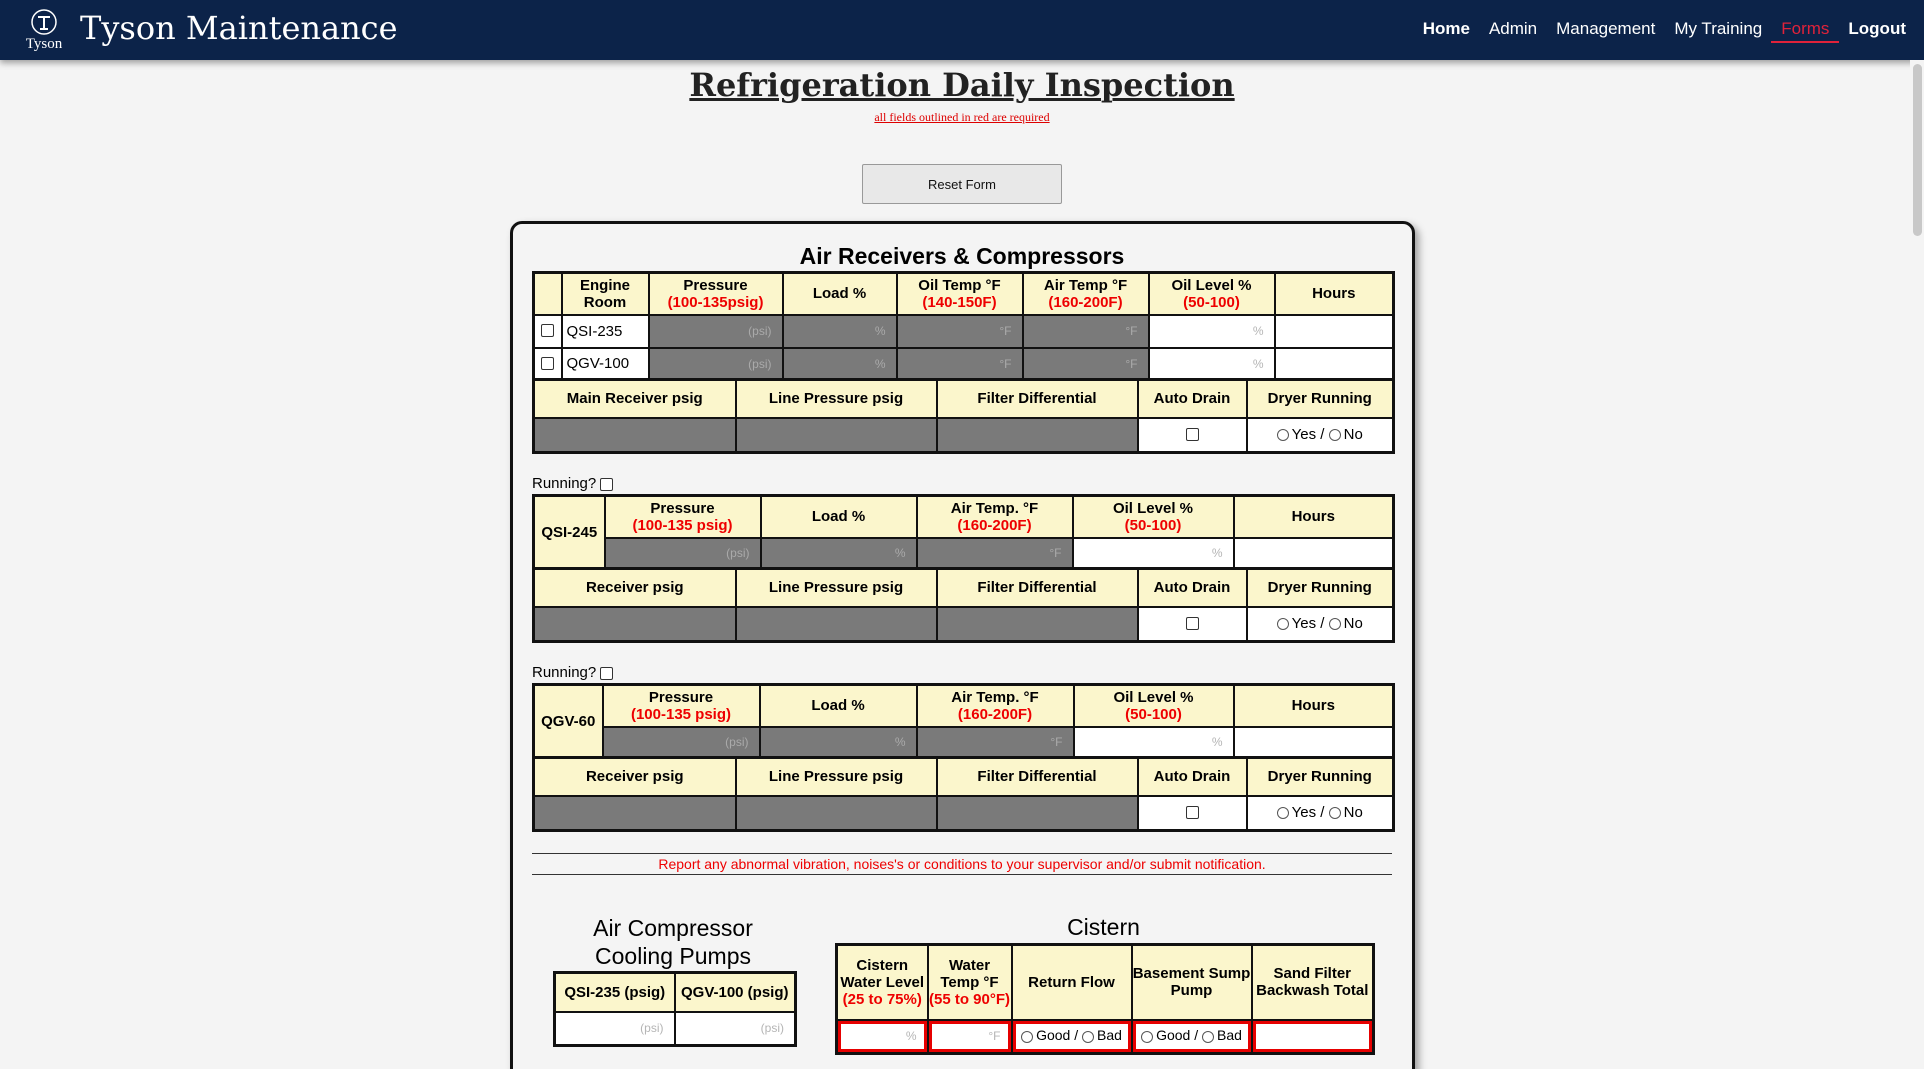 This screenshot has height=1069, width=1924. What do you see at coordinates (605, 364) in the screenshot?
I see `row-name: QGV-100` at bounding box center [605, 364].